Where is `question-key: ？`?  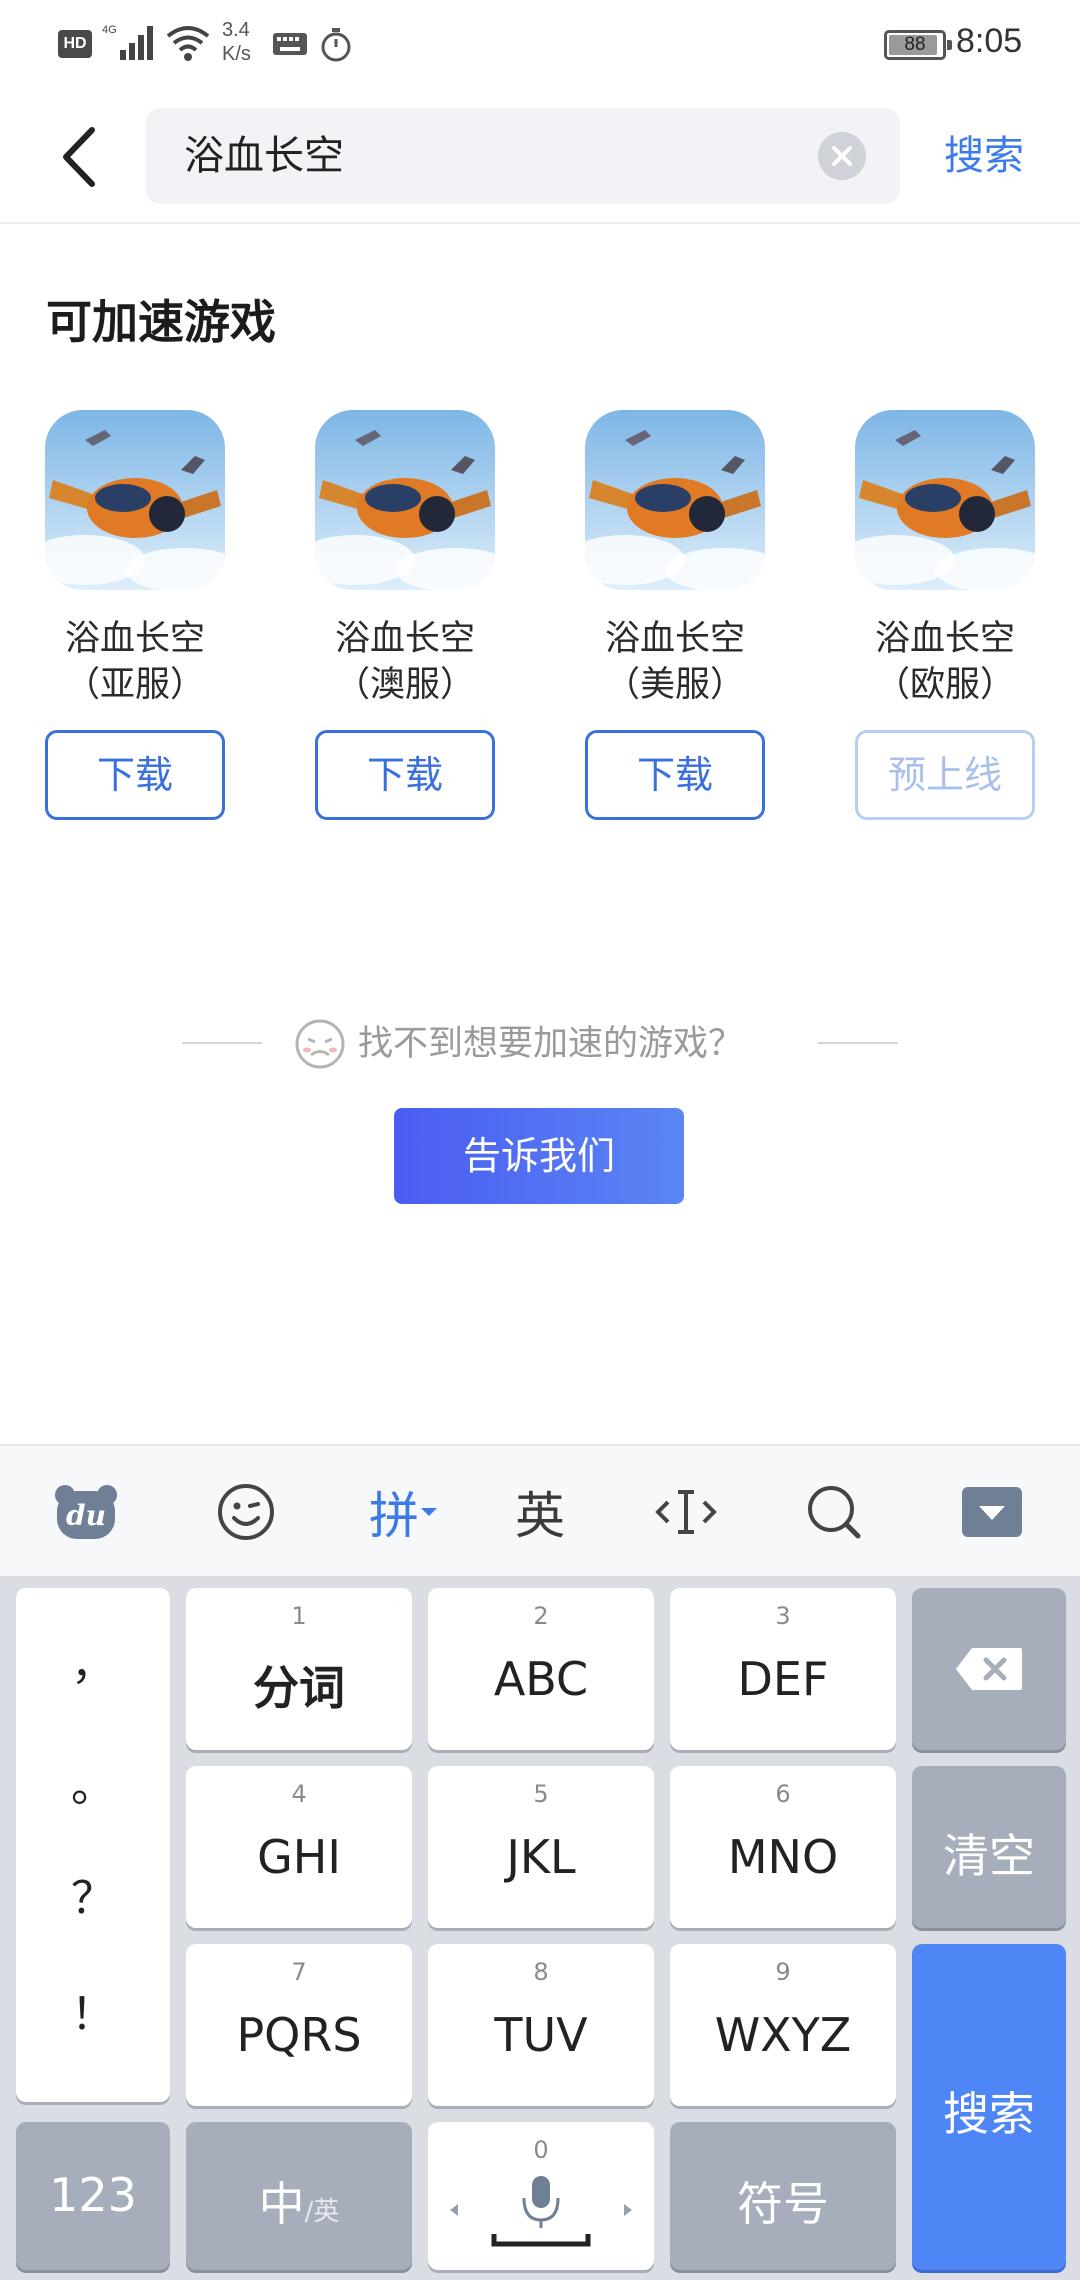
question-key: ？ is located at coordinates (93, 1894).